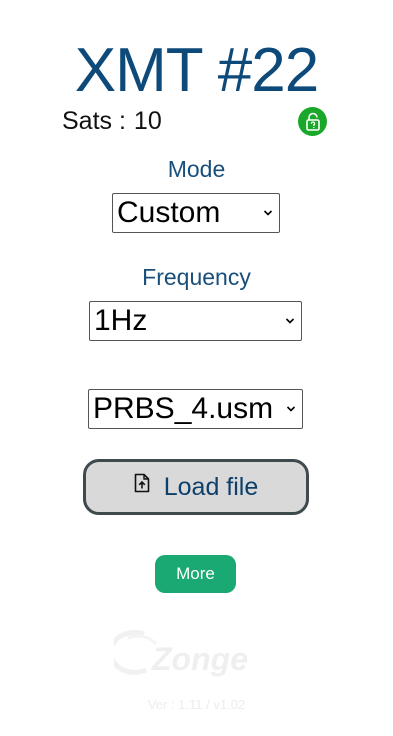 This screenshot has height=736, width=393. I want to click on svg-text: Zonge, so click(199, 659).